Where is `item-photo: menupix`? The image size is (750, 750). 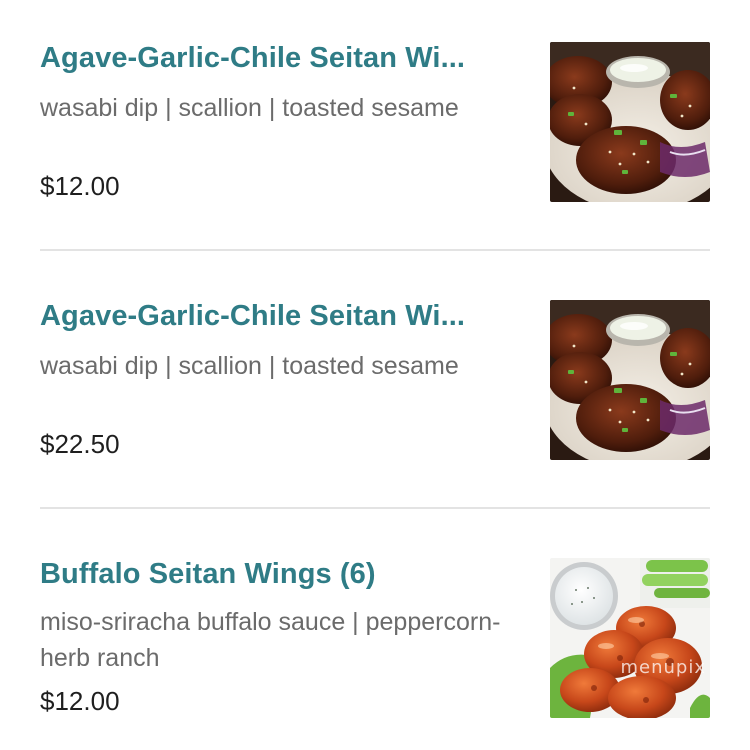
item-photo: menupix is located at coordinates (630, 638).